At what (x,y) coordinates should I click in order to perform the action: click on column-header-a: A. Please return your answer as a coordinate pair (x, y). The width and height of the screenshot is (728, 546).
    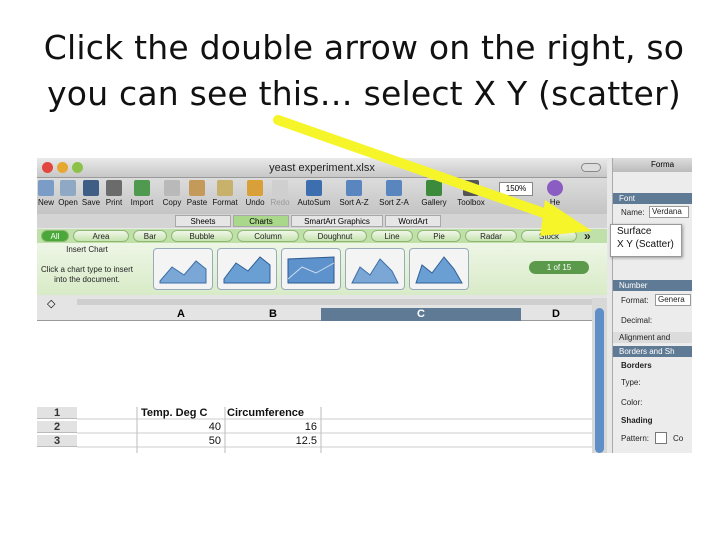
    Looking at the image, I should click on (181, 314).